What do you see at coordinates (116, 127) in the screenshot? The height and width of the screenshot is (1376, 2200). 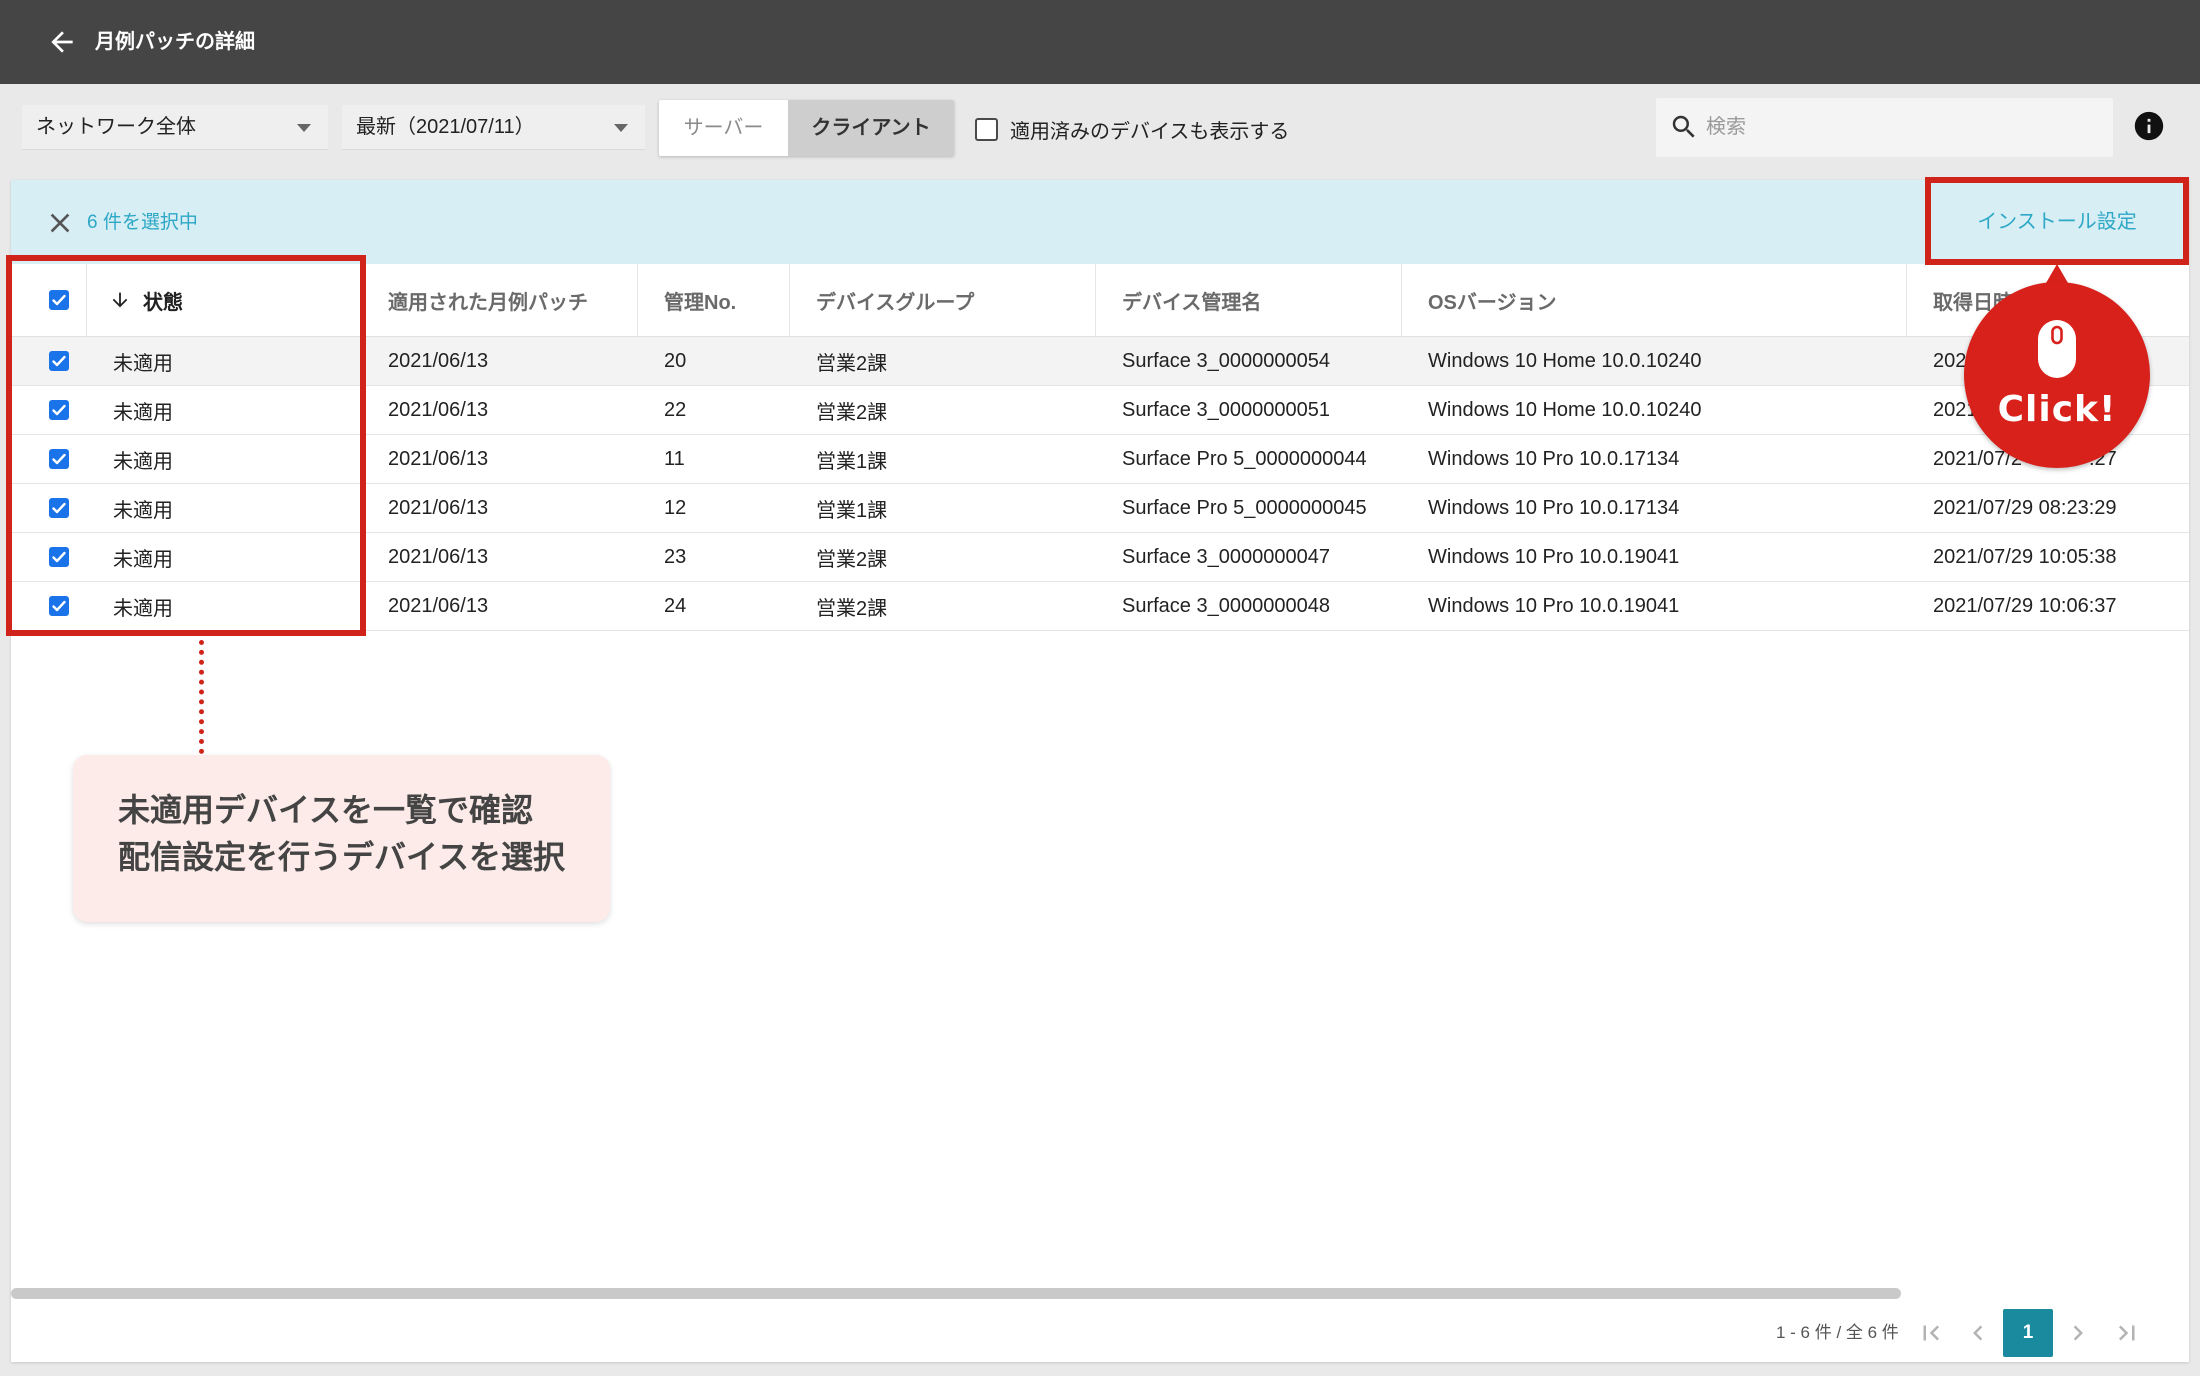 I see `network-select-value: ネットワーク全体` at bounding box center [116, 127].